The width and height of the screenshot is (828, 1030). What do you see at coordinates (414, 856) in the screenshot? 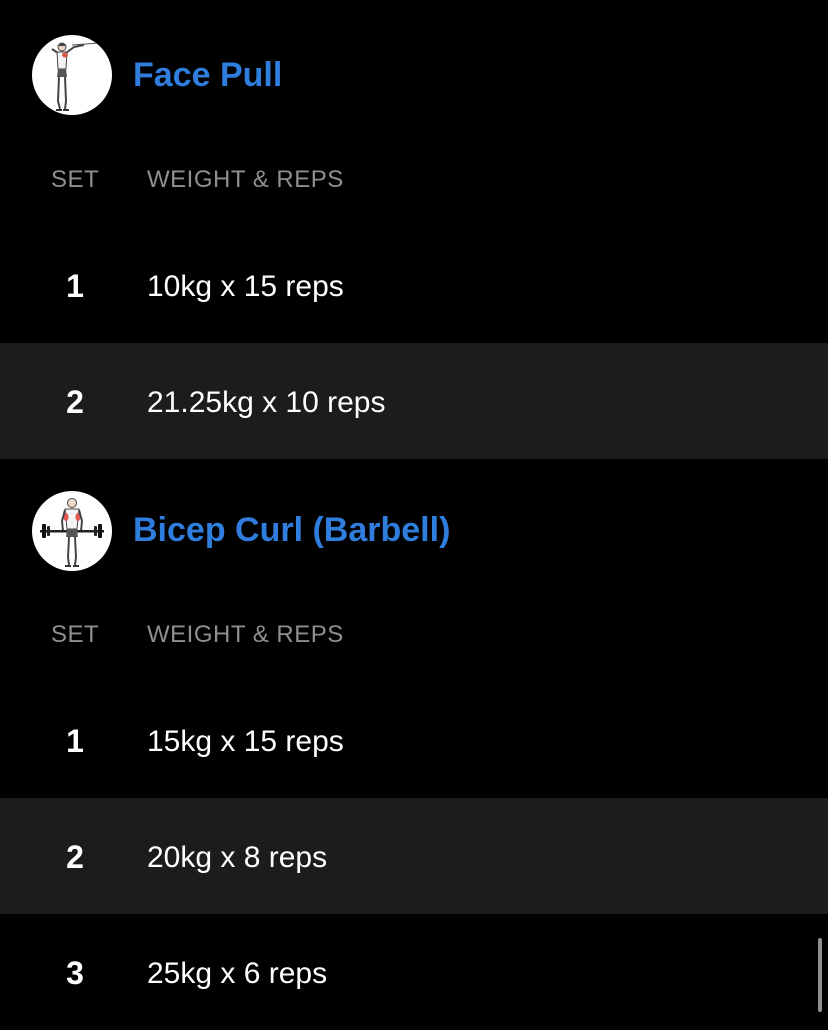
I see `set-row: 2 20kg x 8 reps` at bounding box center [414, 856].